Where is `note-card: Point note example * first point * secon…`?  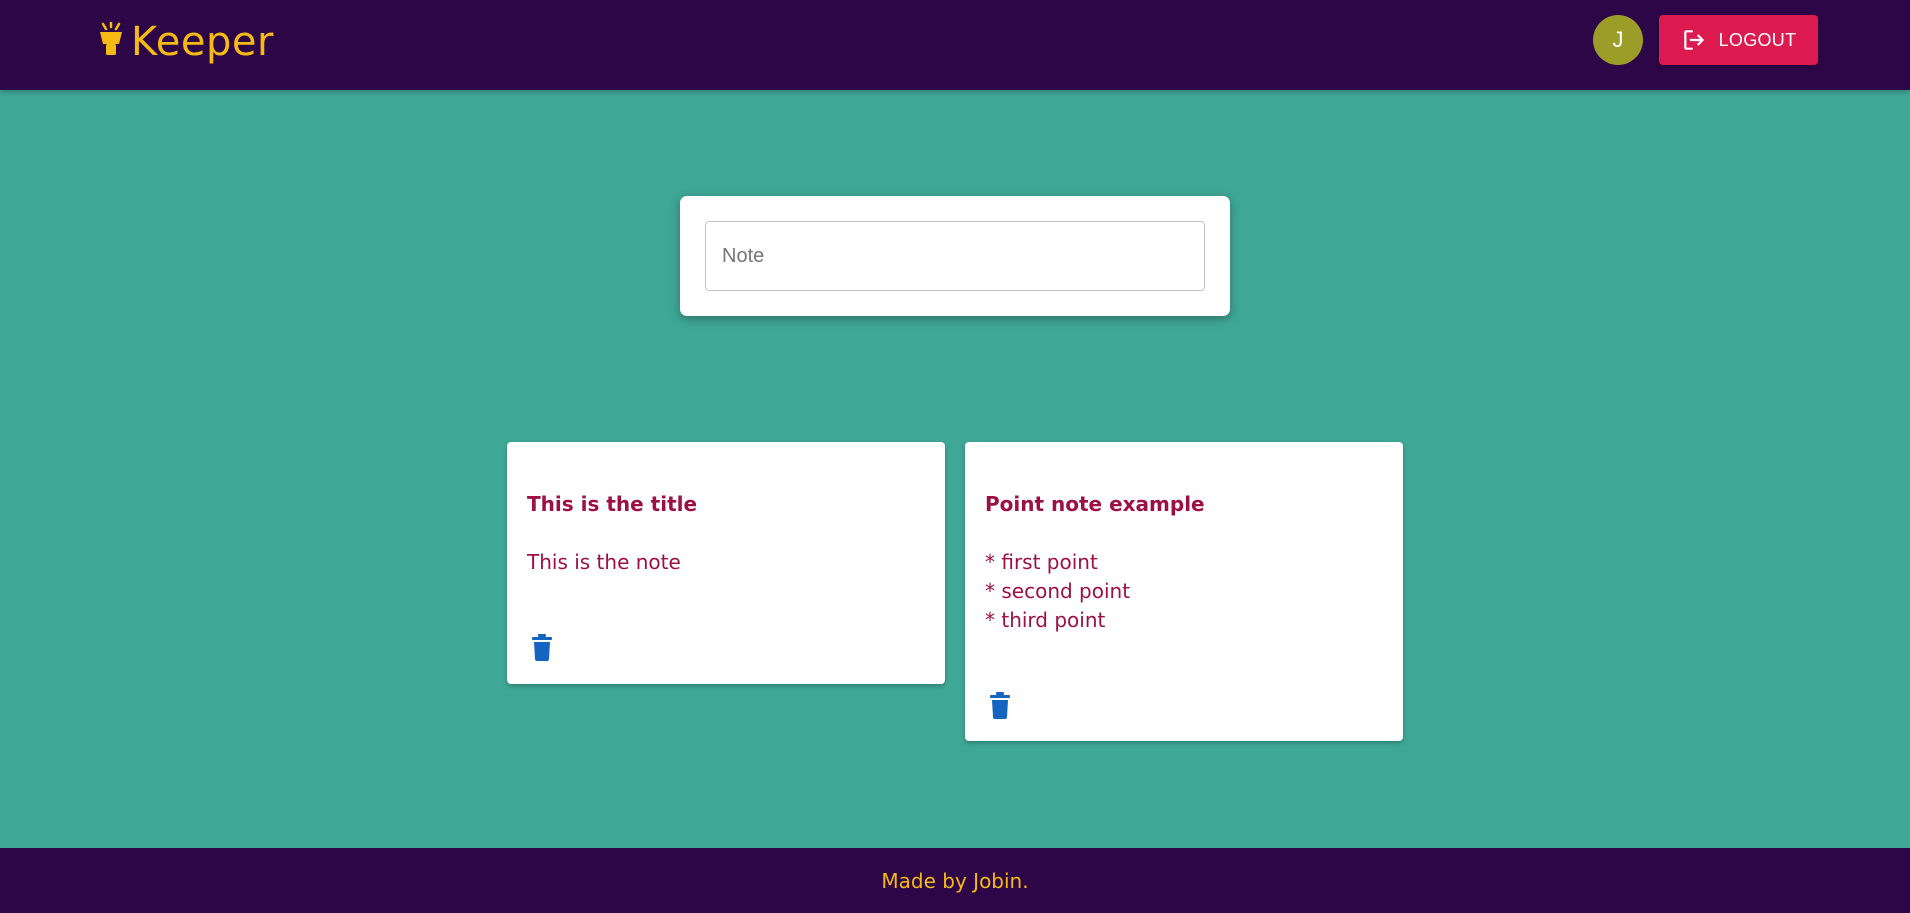 note-card: Point note example * first point * secon… is located at coordinates (1184, 591).